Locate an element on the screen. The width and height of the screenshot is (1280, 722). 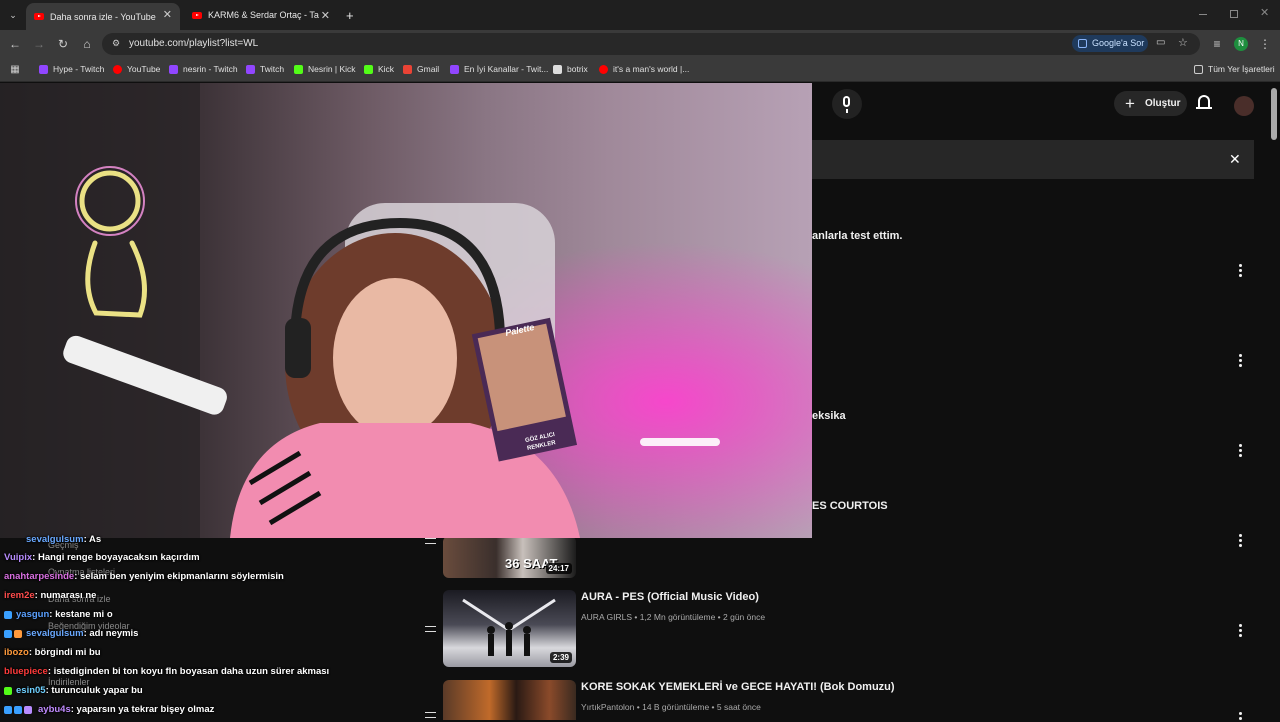
forward-icon: → is located at coordinates (39, 44).